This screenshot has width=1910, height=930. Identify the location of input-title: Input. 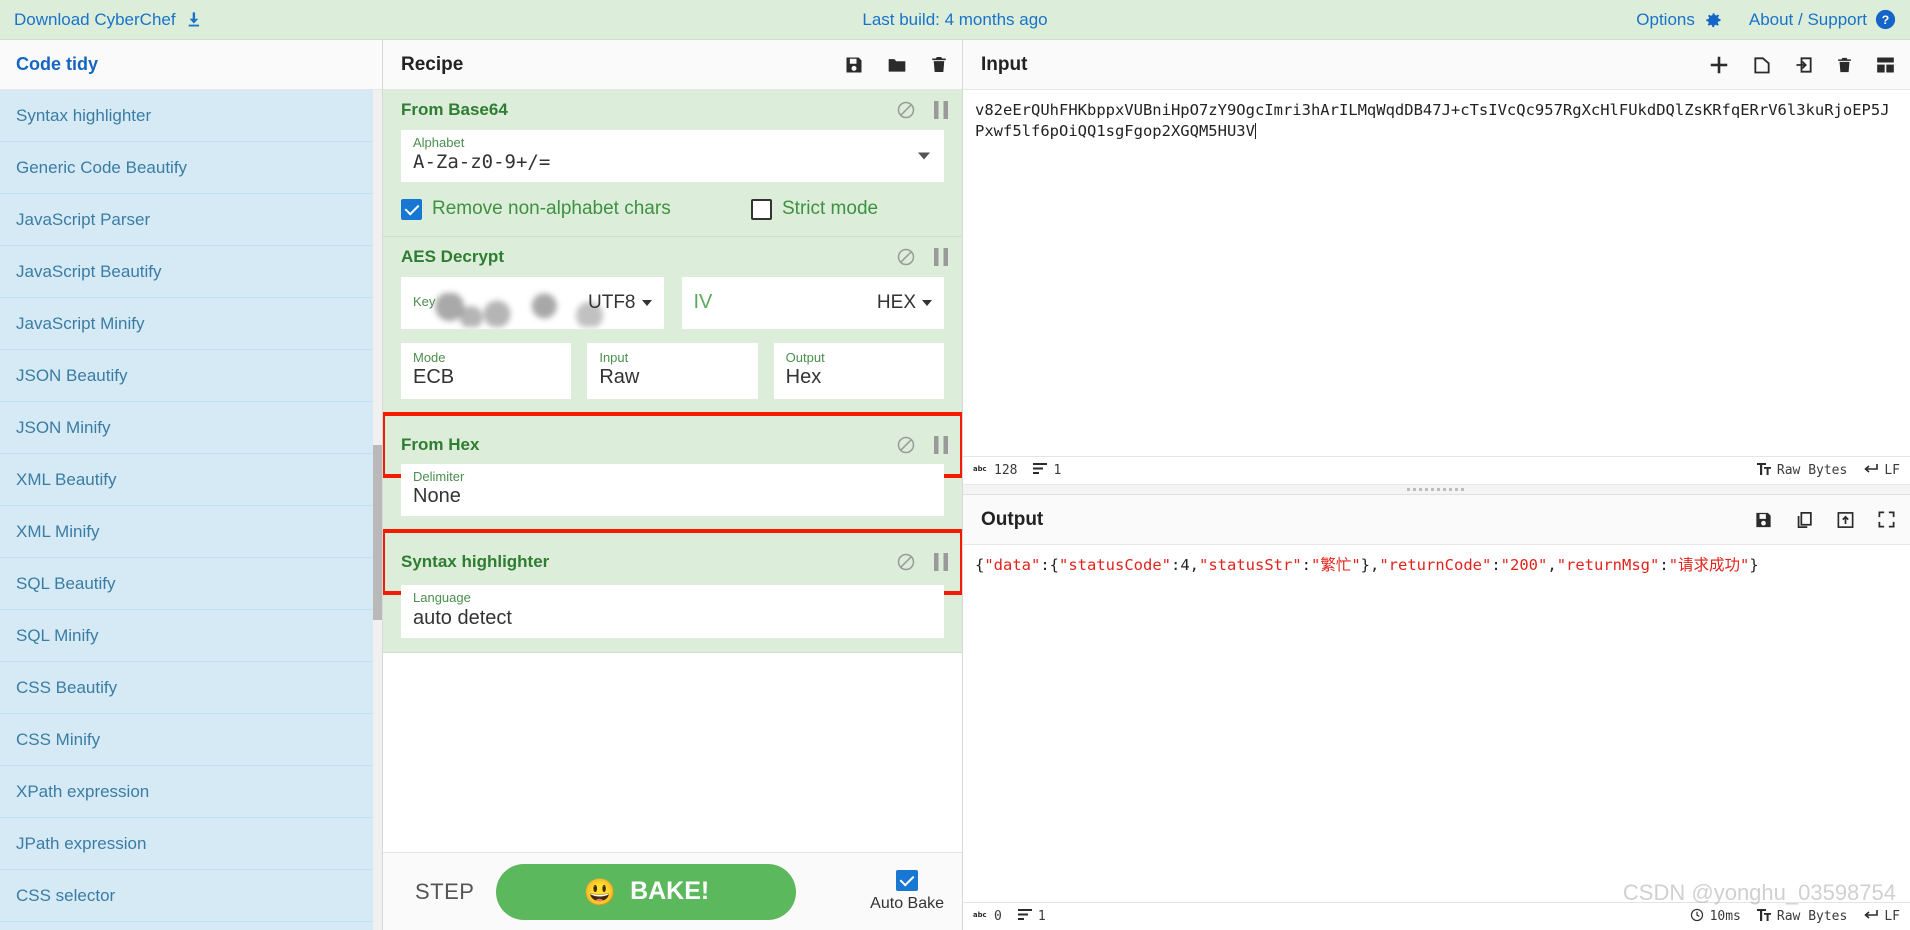
(1004, 64).